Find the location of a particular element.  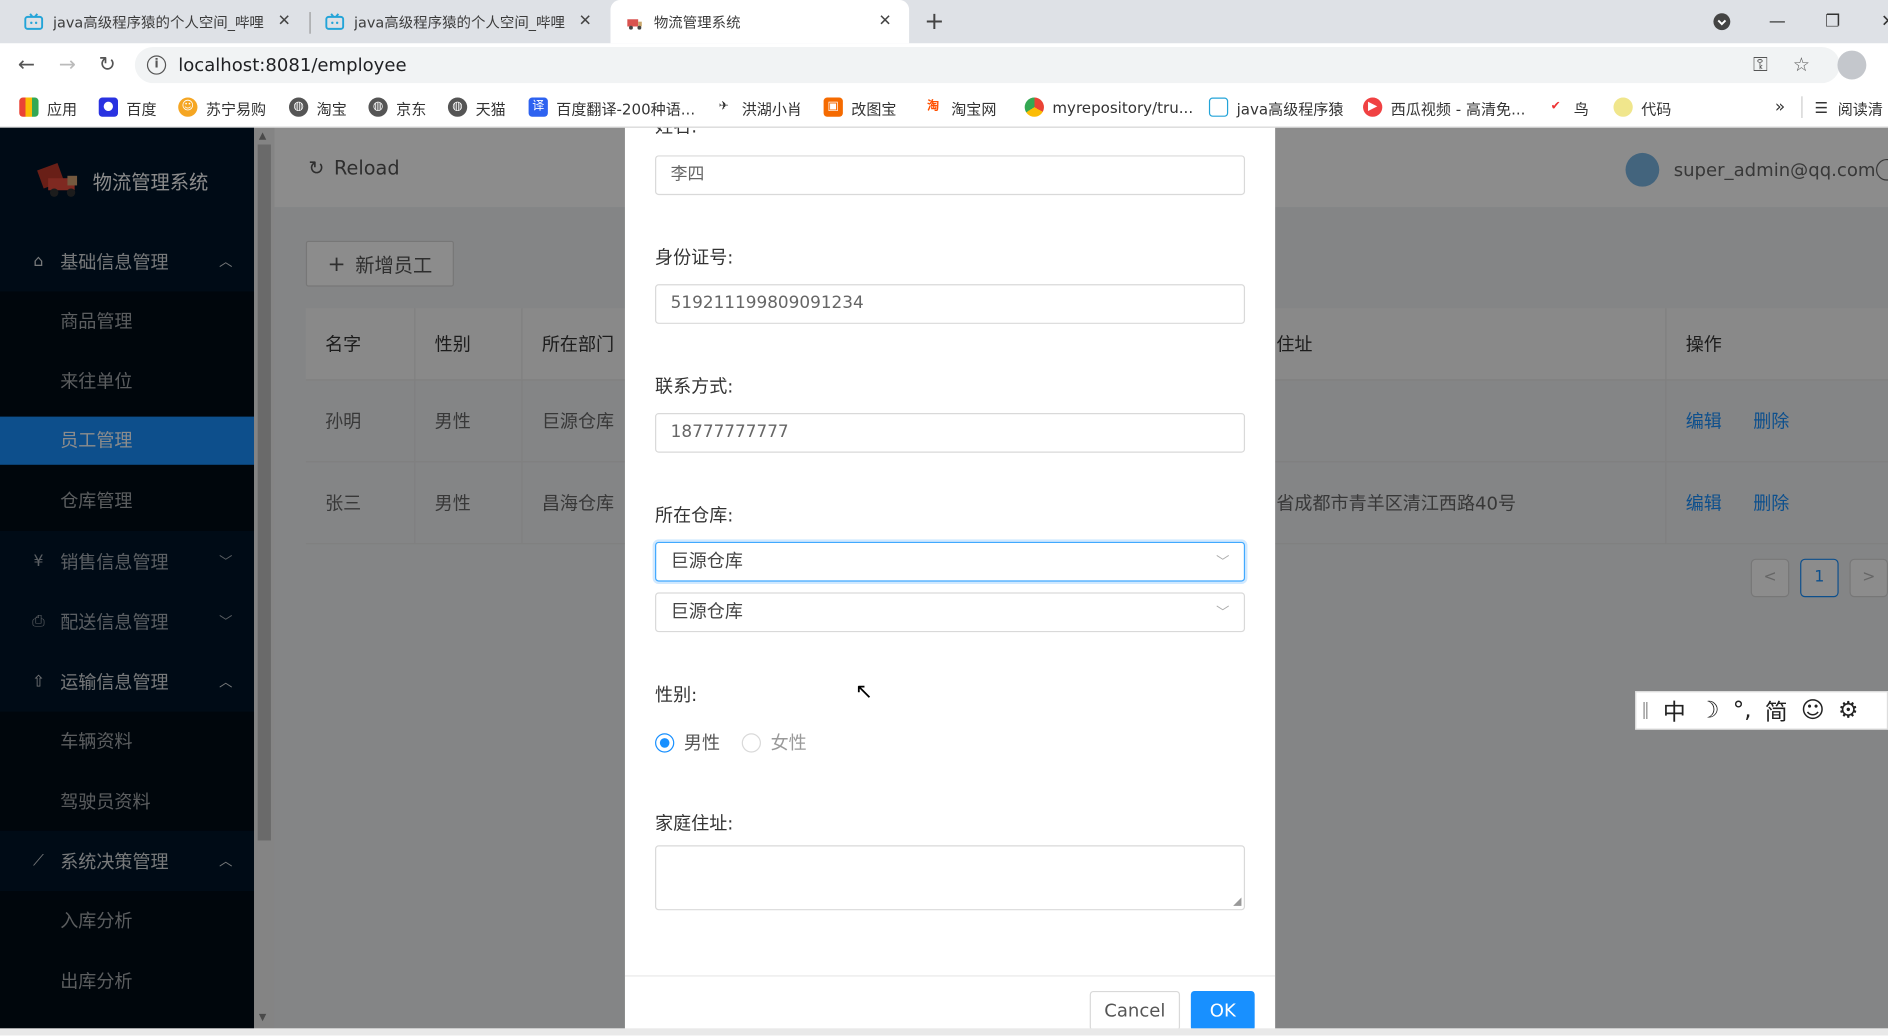

bookmark-label: java高级程序猿 is located at coordinates (1290, 108).